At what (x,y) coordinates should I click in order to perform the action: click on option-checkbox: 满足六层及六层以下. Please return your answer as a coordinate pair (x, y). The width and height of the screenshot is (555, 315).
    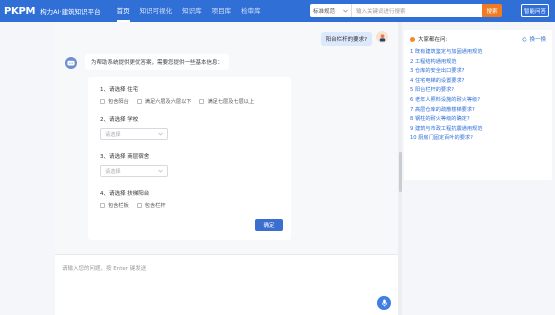
    Looking at the image, I should click on (164, 101).